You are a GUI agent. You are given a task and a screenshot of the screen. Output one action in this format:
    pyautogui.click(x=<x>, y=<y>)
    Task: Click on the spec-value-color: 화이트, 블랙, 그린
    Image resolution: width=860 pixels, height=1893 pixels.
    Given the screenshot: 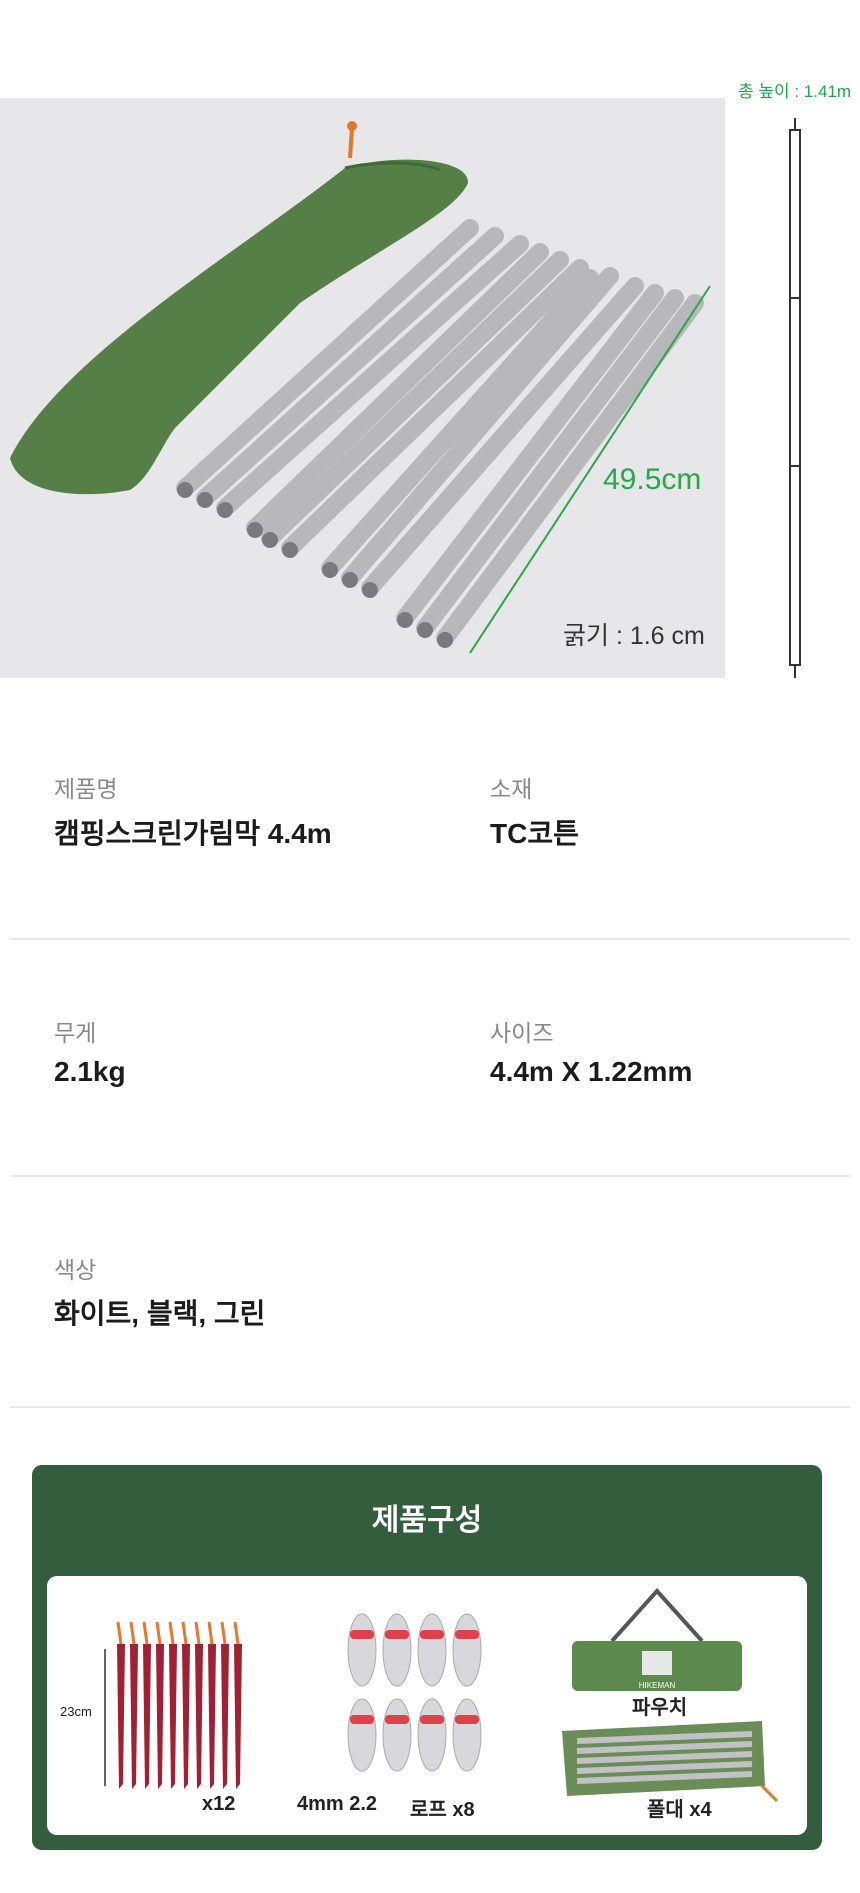 What is the action you would take?
    pyautogui.click(x=160, y=1313)
    